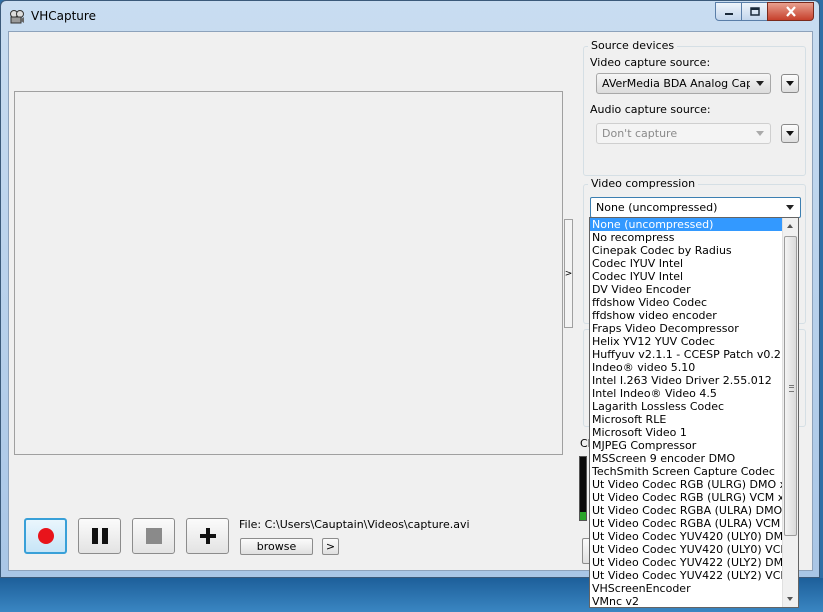  What do you see at coordinates (686, 445) in the screenshot?
I see `compression-option: MJPEG Compressor` at bounding box center [686, 445].